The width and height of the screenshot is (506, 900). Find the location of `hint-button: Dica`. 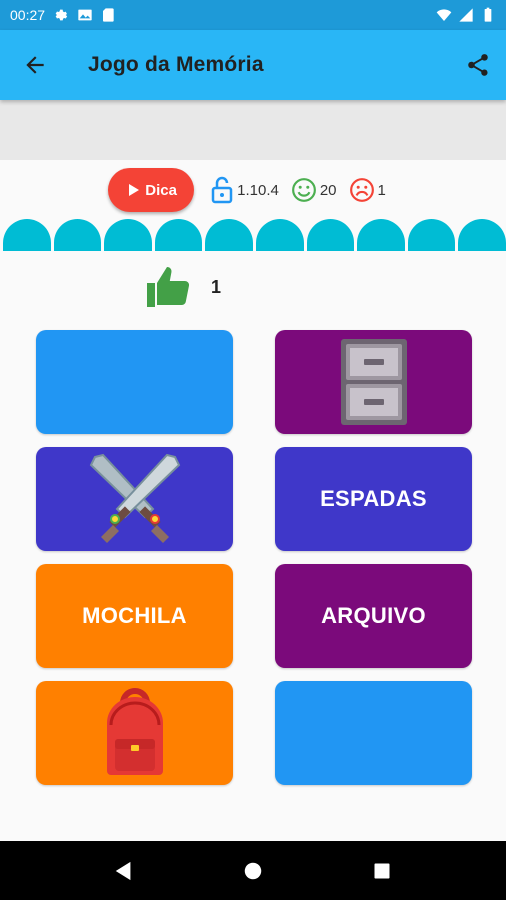

hint-button: Dica is located at coordinates (151, 190).